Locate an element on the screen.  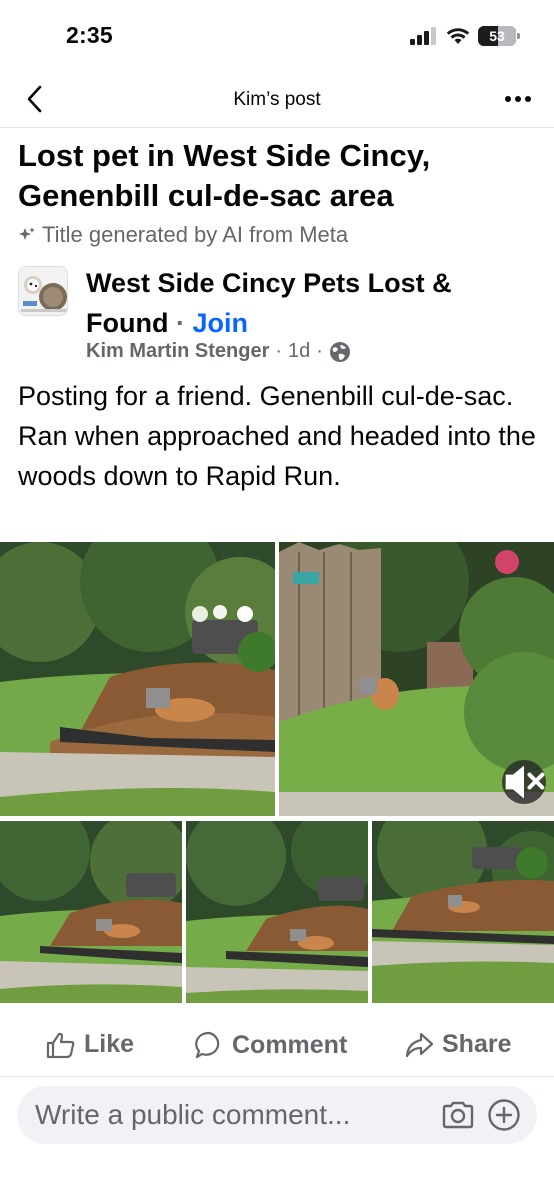
post-meta: Kim Martin Stenger · 1d · is located at coordinates (218, 351).